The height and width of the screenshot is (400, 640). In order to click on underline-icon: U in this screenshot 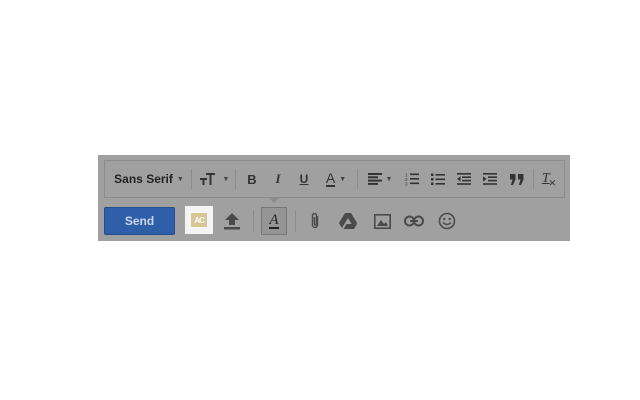, I will do `click(304, 179)`.